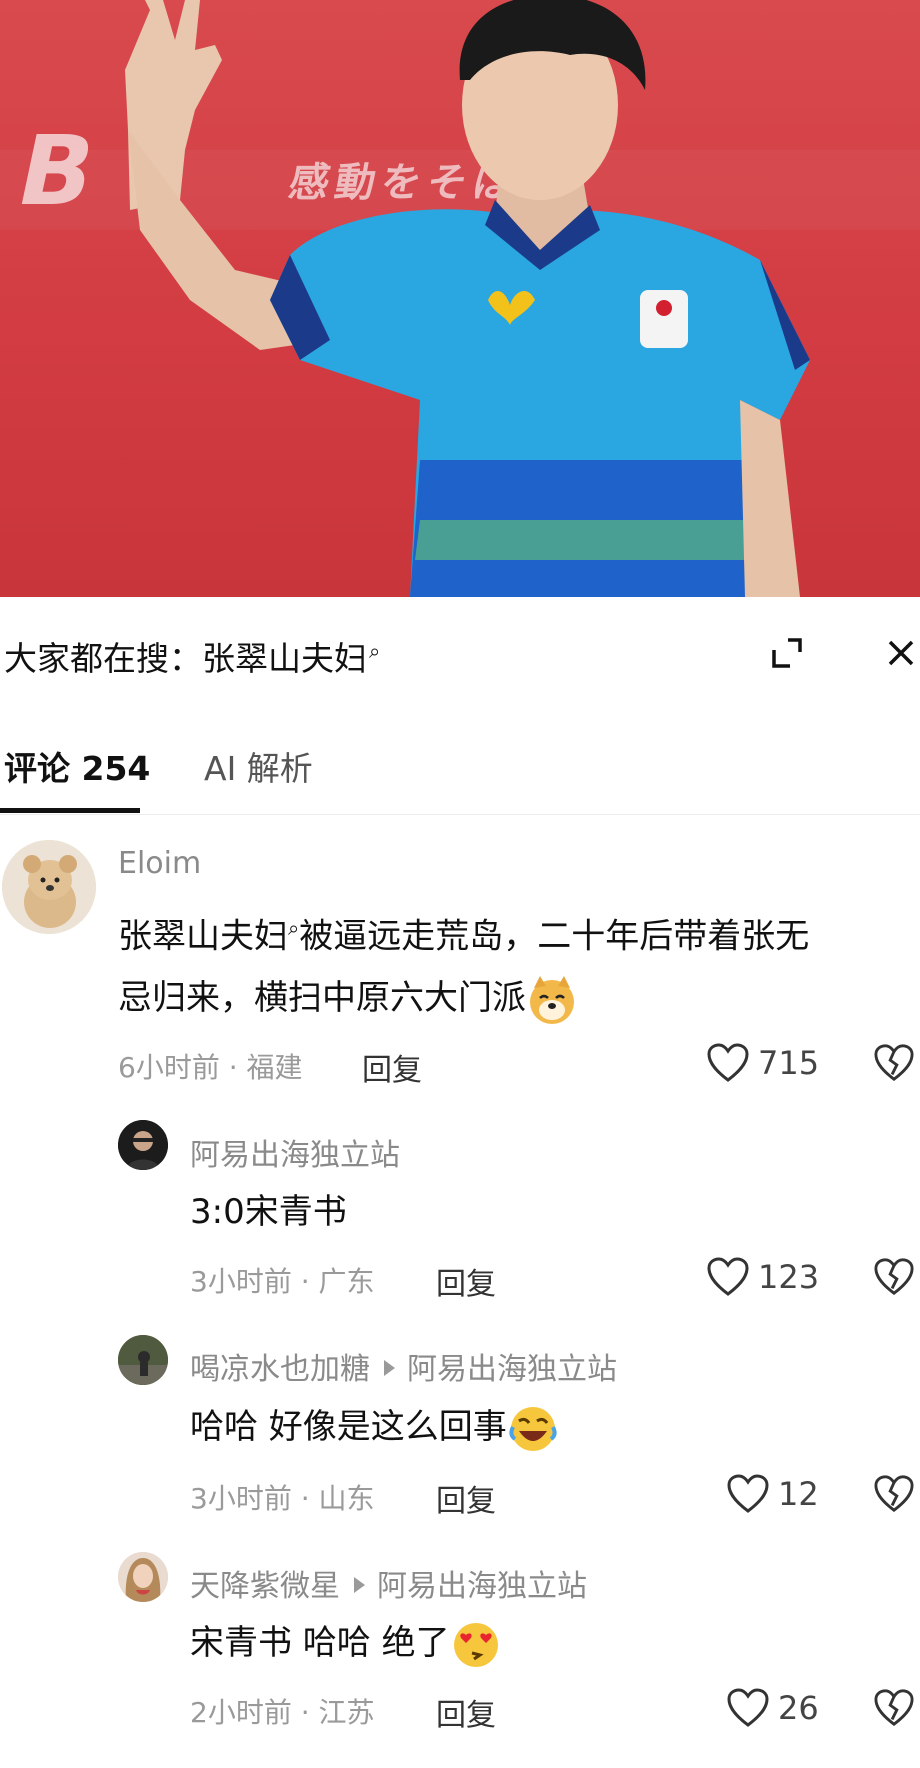  I want to click on comment-text: 宋青书 哈哈 绝了, so click(346, 1643).